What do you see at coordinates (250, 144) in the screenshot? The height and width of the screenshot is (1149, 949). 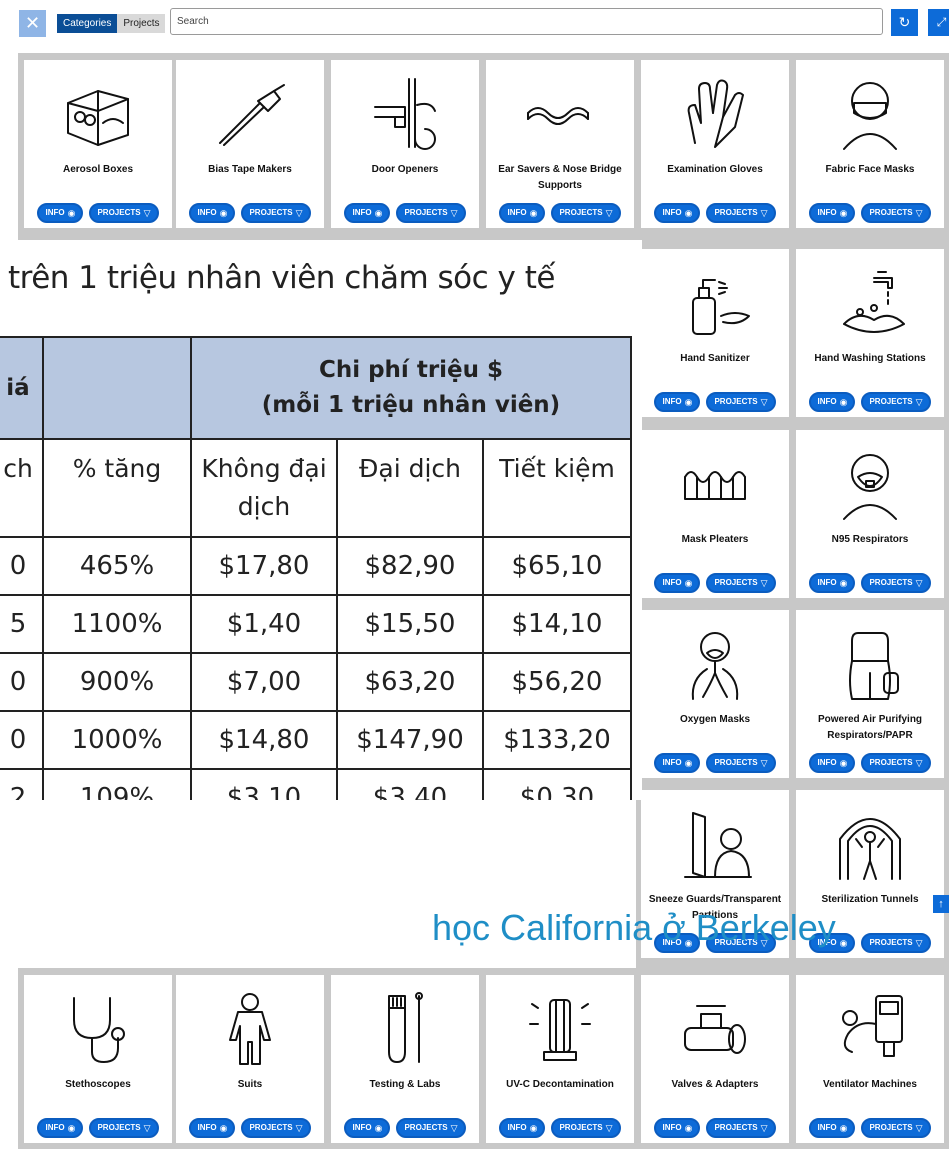 I see `category-card: Bias Tape Makers INFO ◉ PROJECTS ▽` at bounding box center [250, 144].